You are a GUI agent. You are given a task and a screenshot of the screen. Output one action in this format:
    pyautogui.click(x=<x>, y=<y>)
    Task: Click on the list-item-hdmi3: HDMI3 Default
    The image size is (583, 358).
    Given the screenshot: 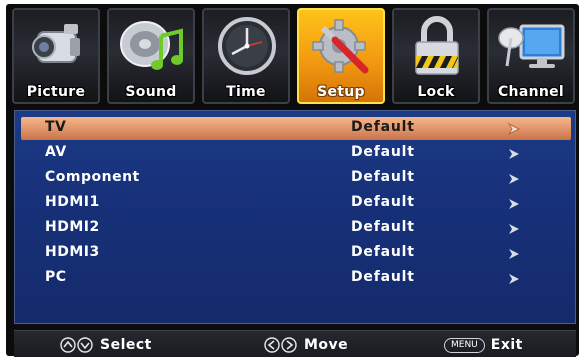 What is the action you would take?
    pyautogui.click(x=296, y=253)
    